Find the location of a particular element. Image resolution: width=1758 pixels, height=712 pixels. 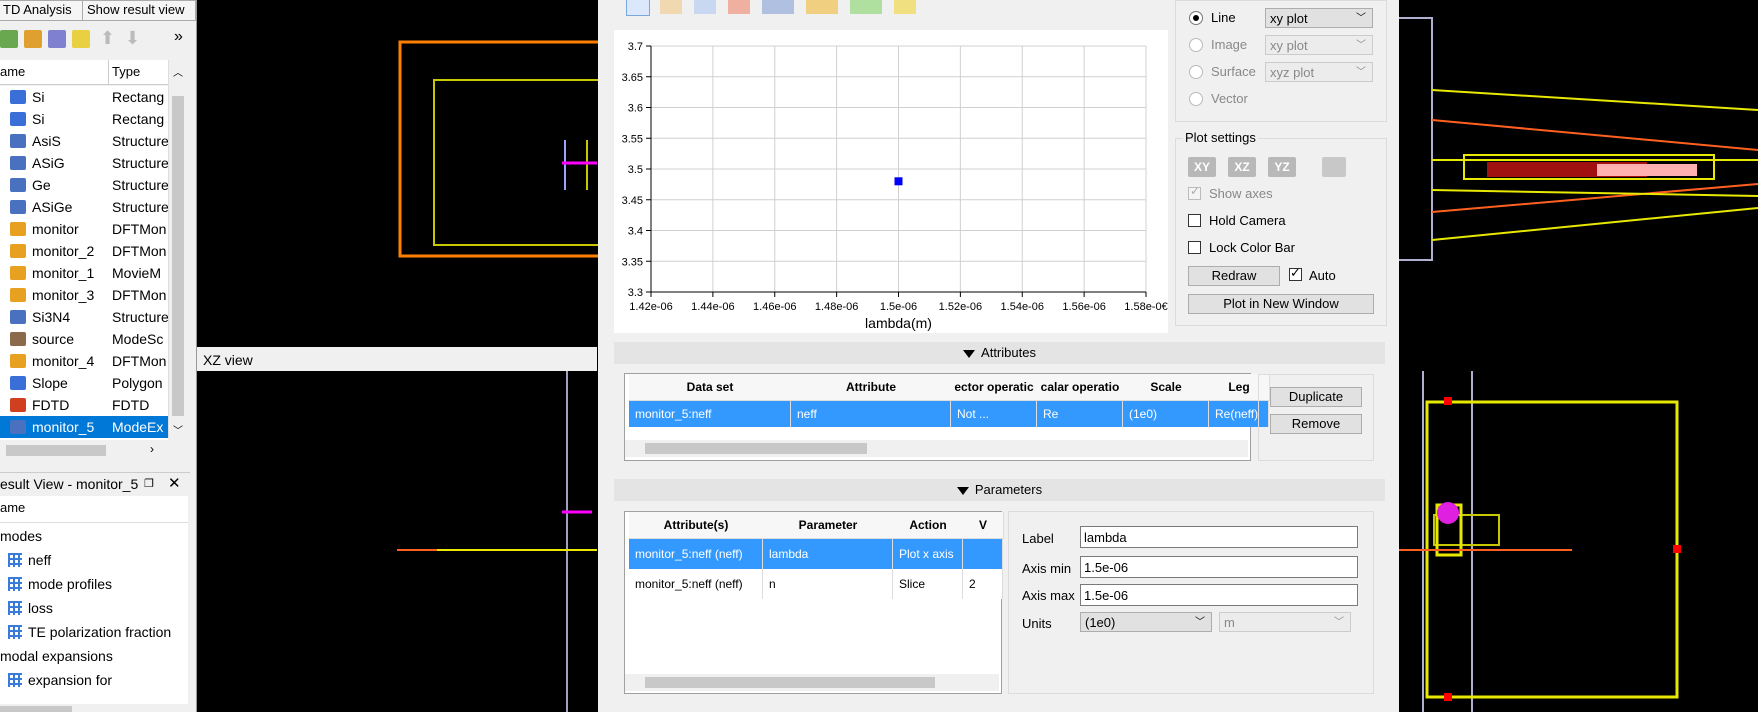

result-tree-item: modal expansions is located at coordinates (94, 656).